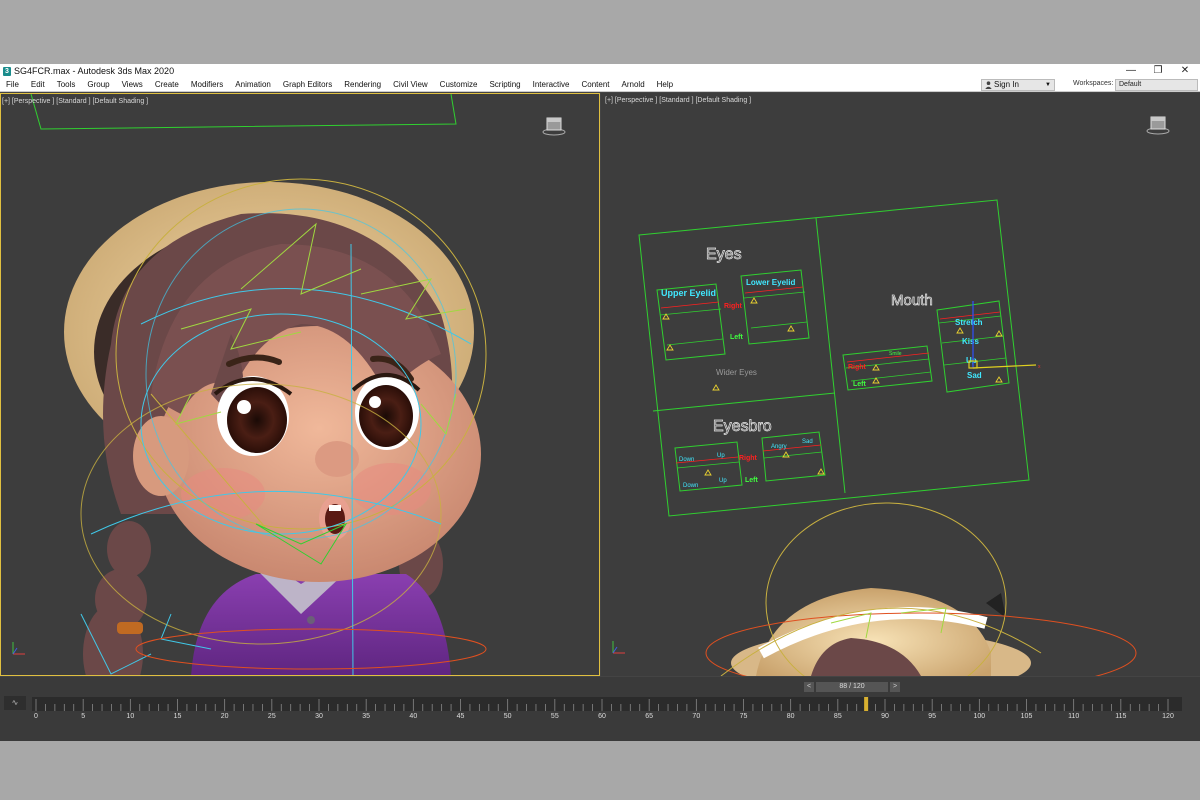 This screenshot has height=800, width=1200. Describe the element at coordinates (790, 716) in the screenshot. I see `timeline-tick-label: 80` at that location.